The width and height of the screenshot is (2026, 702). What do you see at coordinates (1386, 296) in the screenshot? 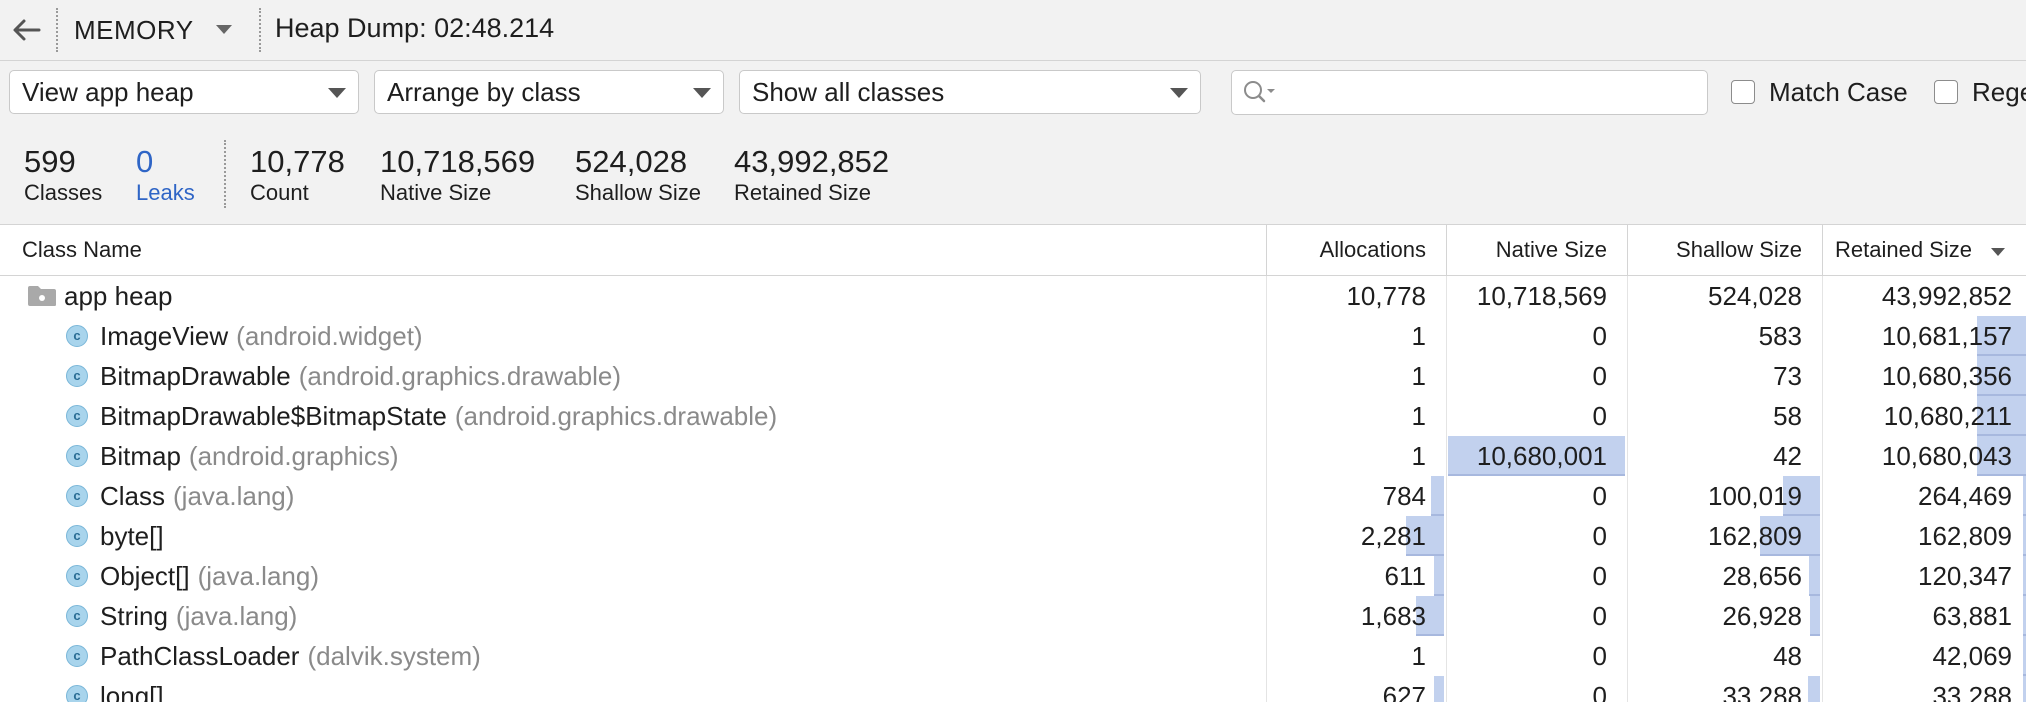
I see `allocations-cell: 10,778` at bounding box center [1386, 296].